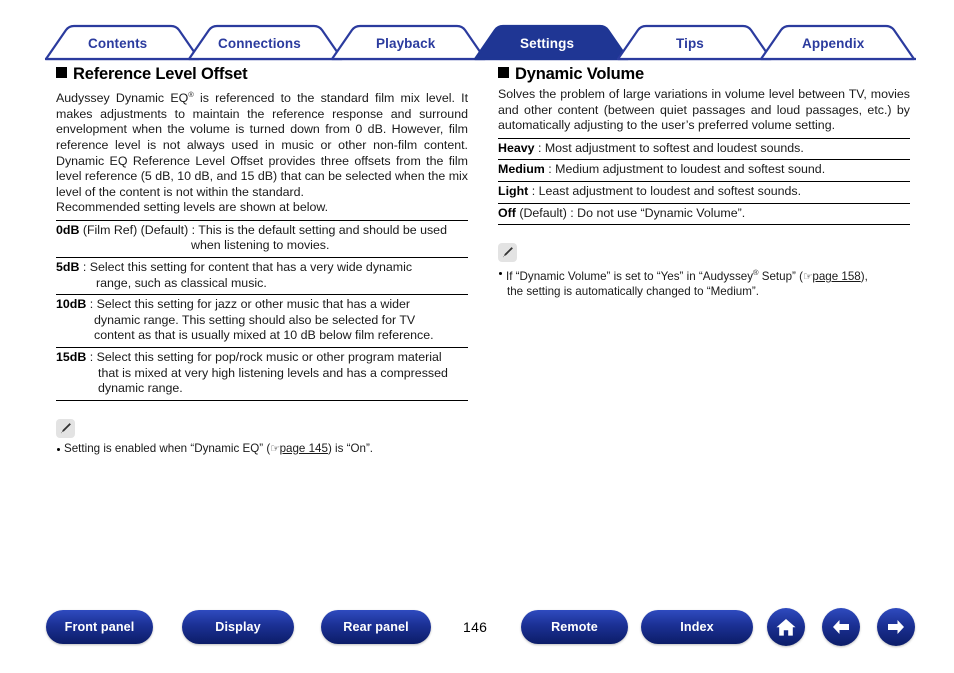  Describe the element at coordinates (71, 357) in the screenshot. I see `term-15db: 15dB` at that location.